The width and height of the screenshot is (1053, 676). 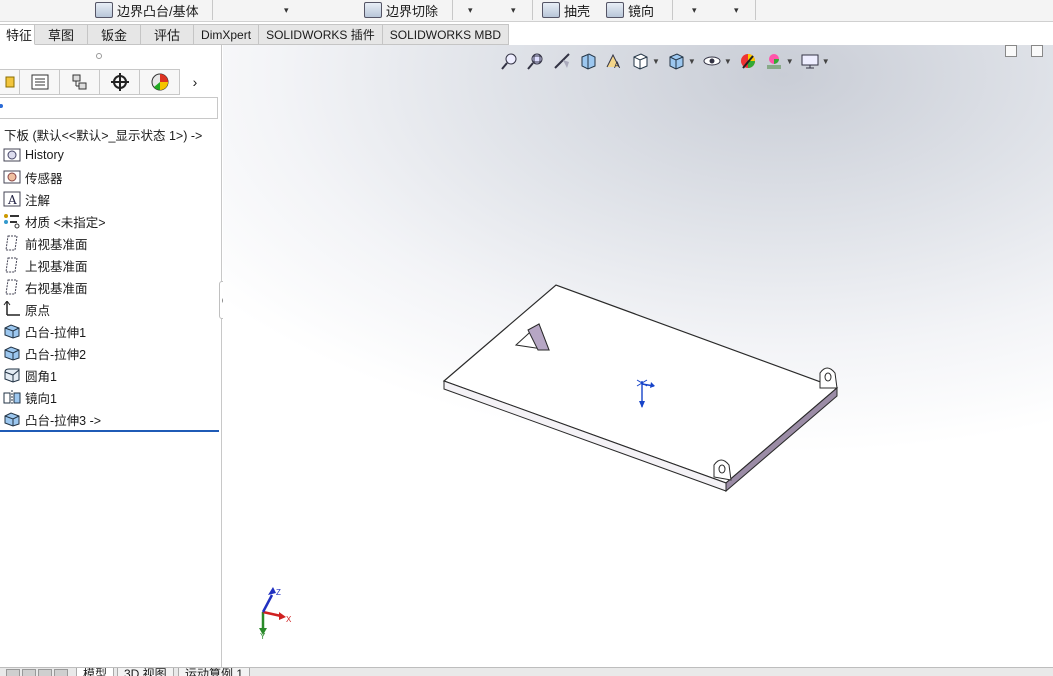 What do you see at coordinates (99, 56) in the screenshot?
I see `panel-grip-icon` at bounding box center [99, 56].